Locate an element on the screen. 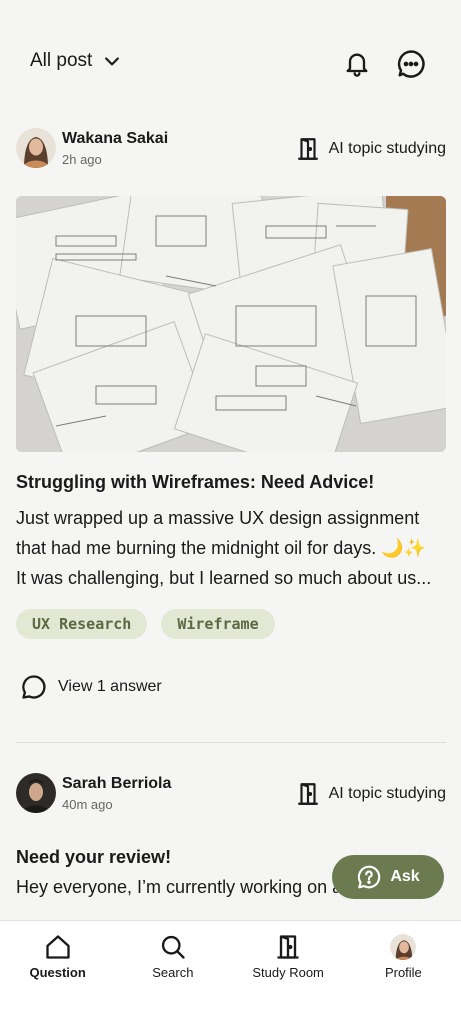 This screenshot has height=1024, width=461. nav-label: Search is located at coordinates (173, 972).